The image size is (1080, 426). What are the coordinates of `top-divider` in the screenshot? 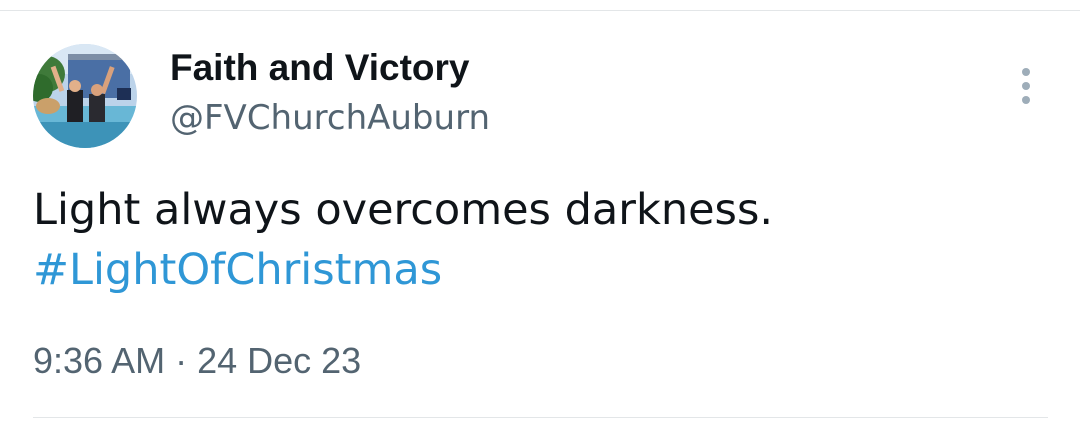 It's located at (540, 10).